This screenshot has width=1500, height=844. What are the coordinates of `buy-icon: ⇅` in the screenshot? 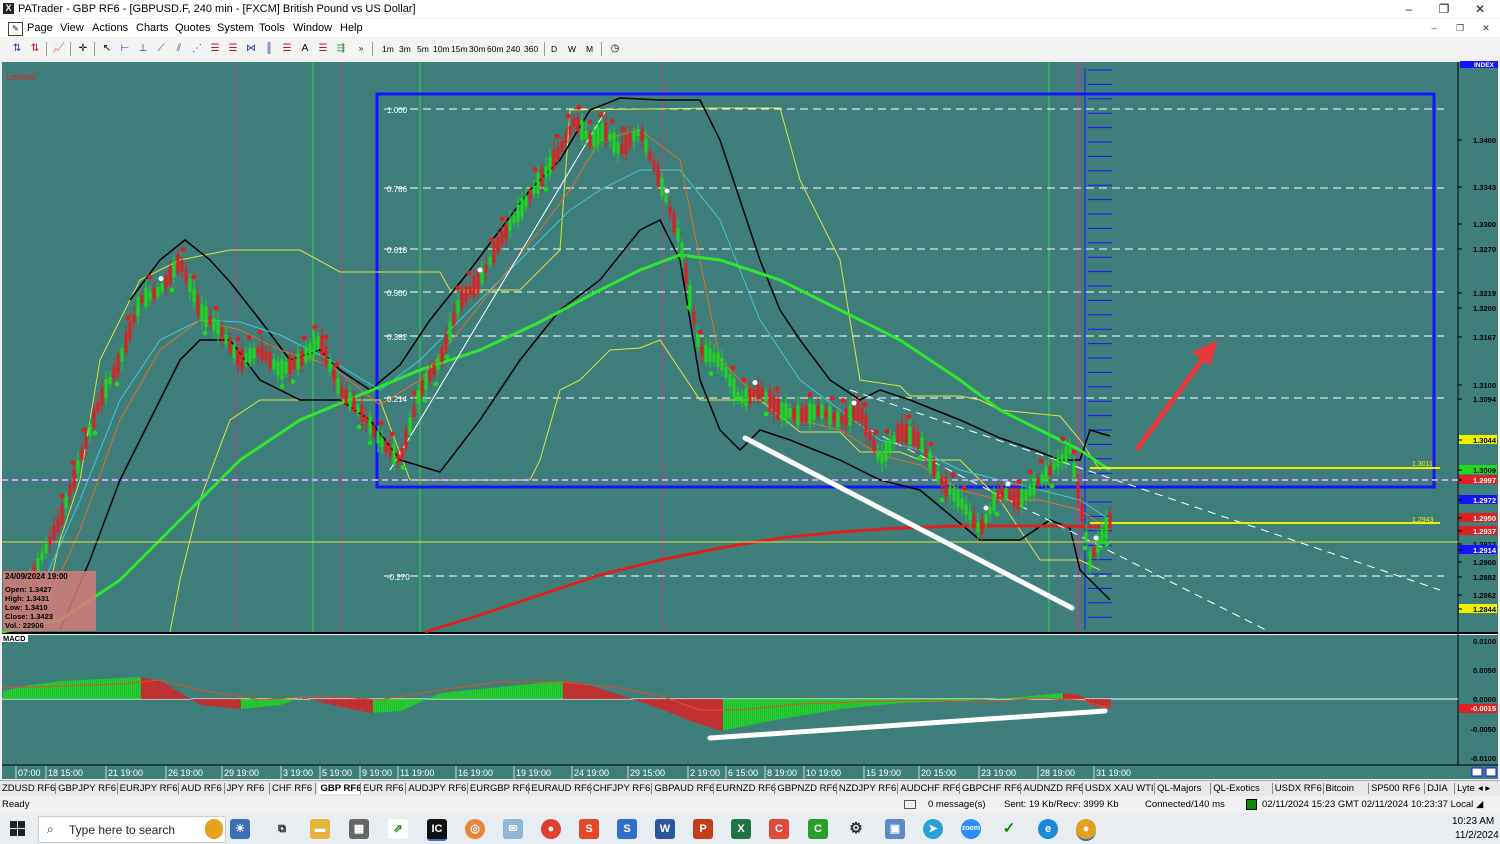 It's located at (17, 49).